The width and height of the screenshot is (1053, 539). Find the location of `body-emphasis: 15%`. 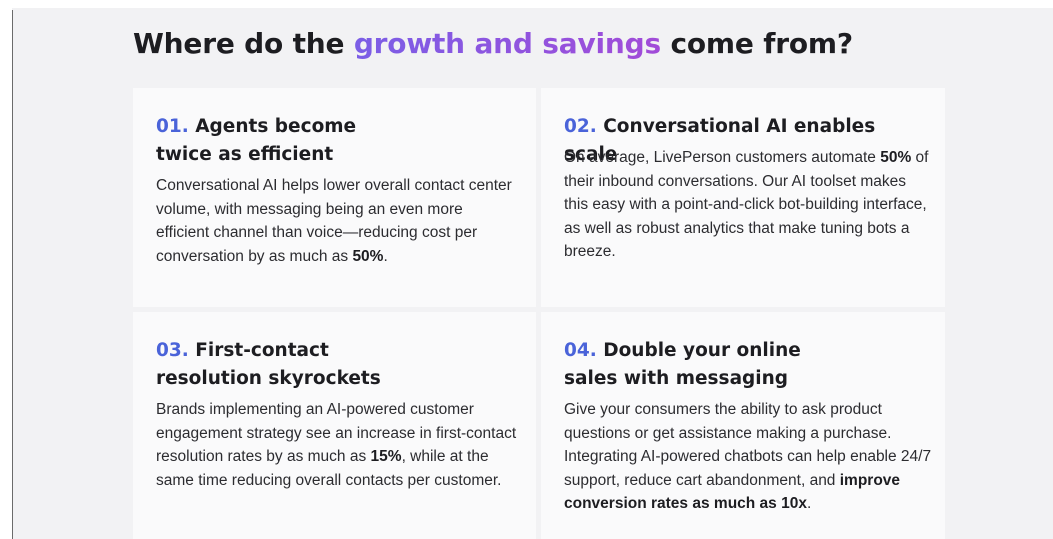

body-emphasis: 15% is located at coordinates (386, 457).